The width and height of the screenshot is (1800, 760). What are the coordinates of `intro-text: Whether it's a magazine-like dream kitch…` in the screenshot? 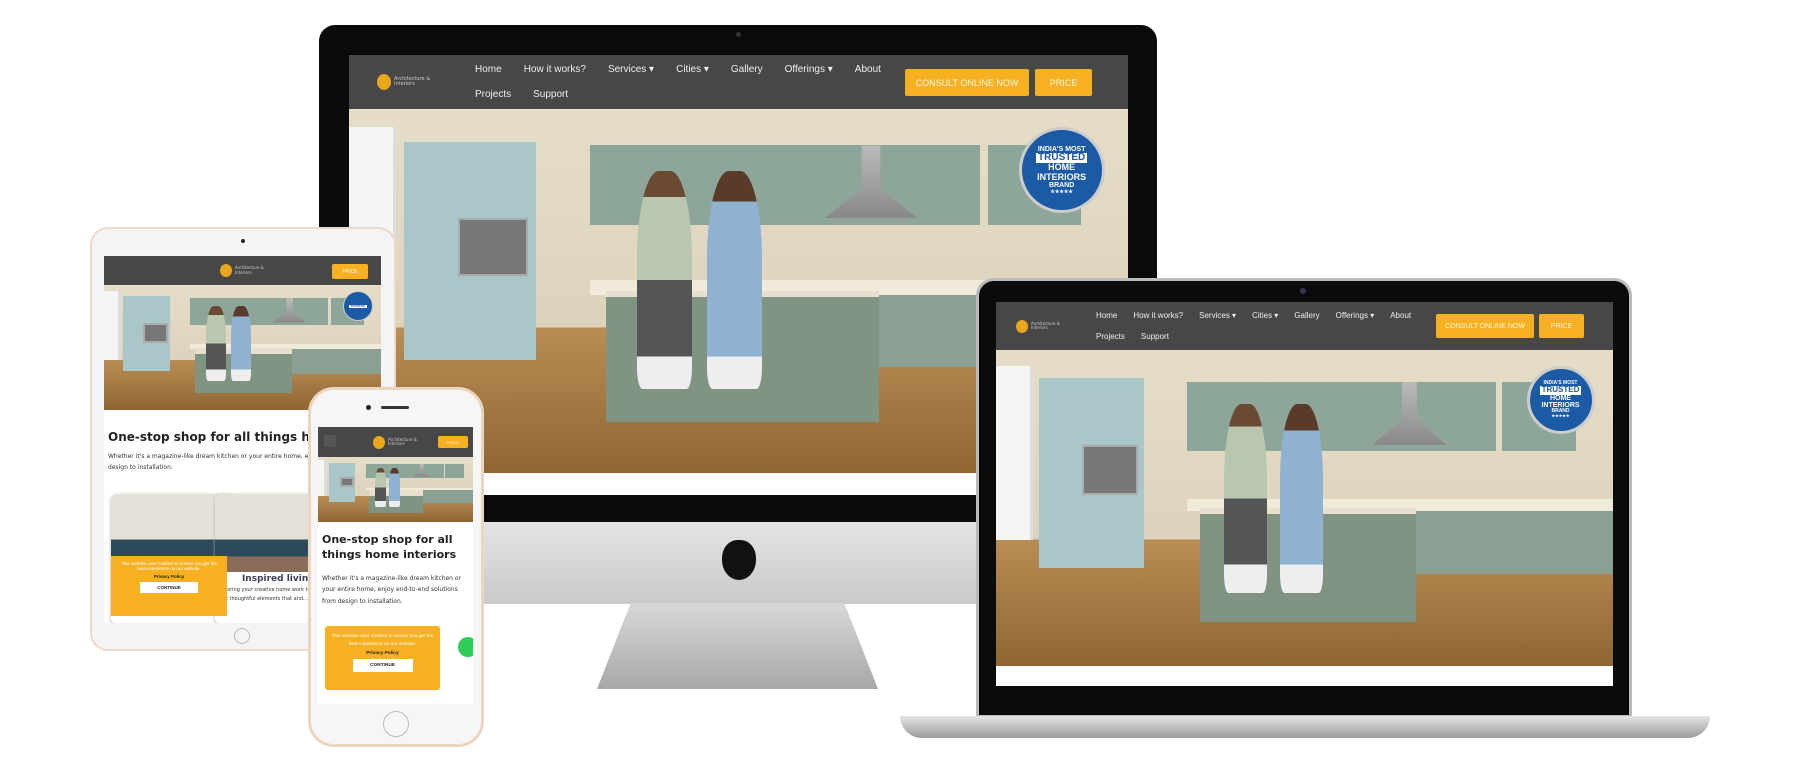 It's located at (392, 590).